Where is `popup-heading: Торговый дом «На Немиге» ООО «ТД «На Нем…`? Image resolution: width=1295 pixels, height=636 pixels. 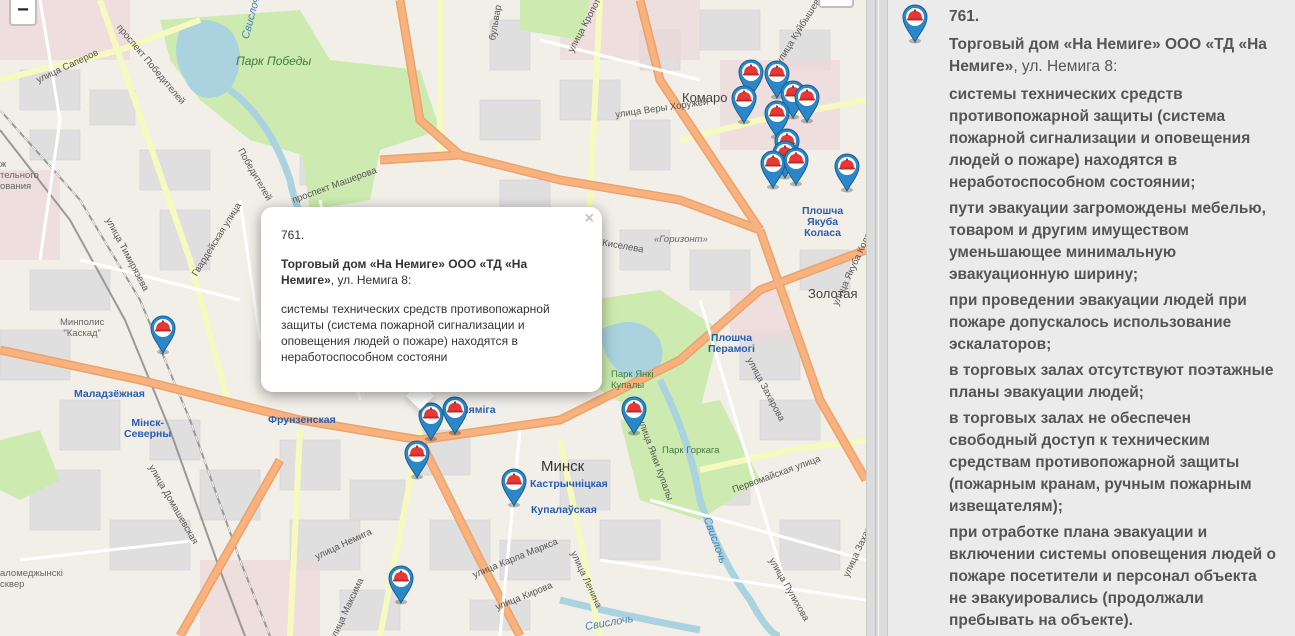 popup-heading: Торговый дом «На Немиге» ООО «ТД «На Нем… is located at coordinates (431, 272).